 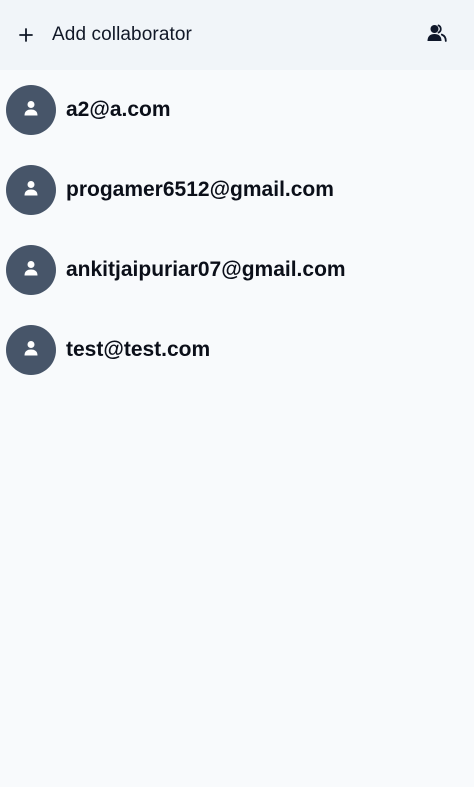 What do you see at coordinates (26, 35) in the screenshot?
I see `plus-icon` at bounding box center [26, 35].